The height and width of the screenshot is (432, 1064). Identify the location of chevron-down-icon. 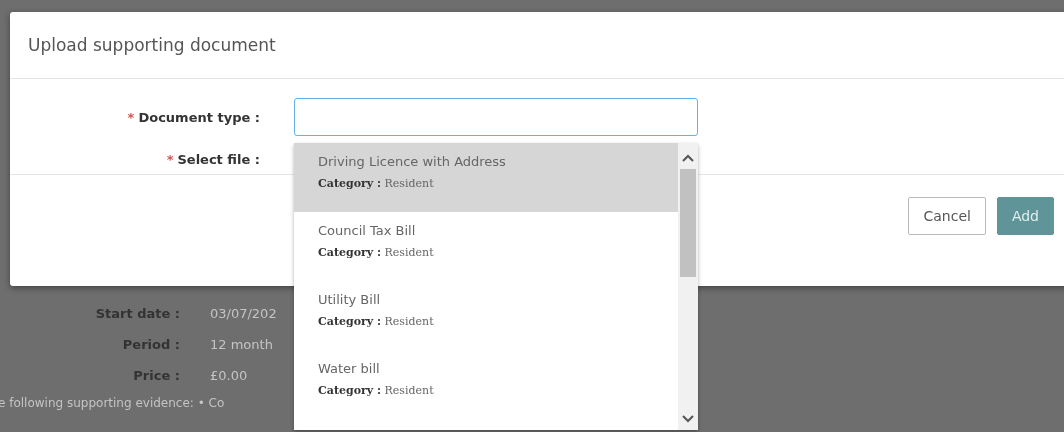
(688, 419).